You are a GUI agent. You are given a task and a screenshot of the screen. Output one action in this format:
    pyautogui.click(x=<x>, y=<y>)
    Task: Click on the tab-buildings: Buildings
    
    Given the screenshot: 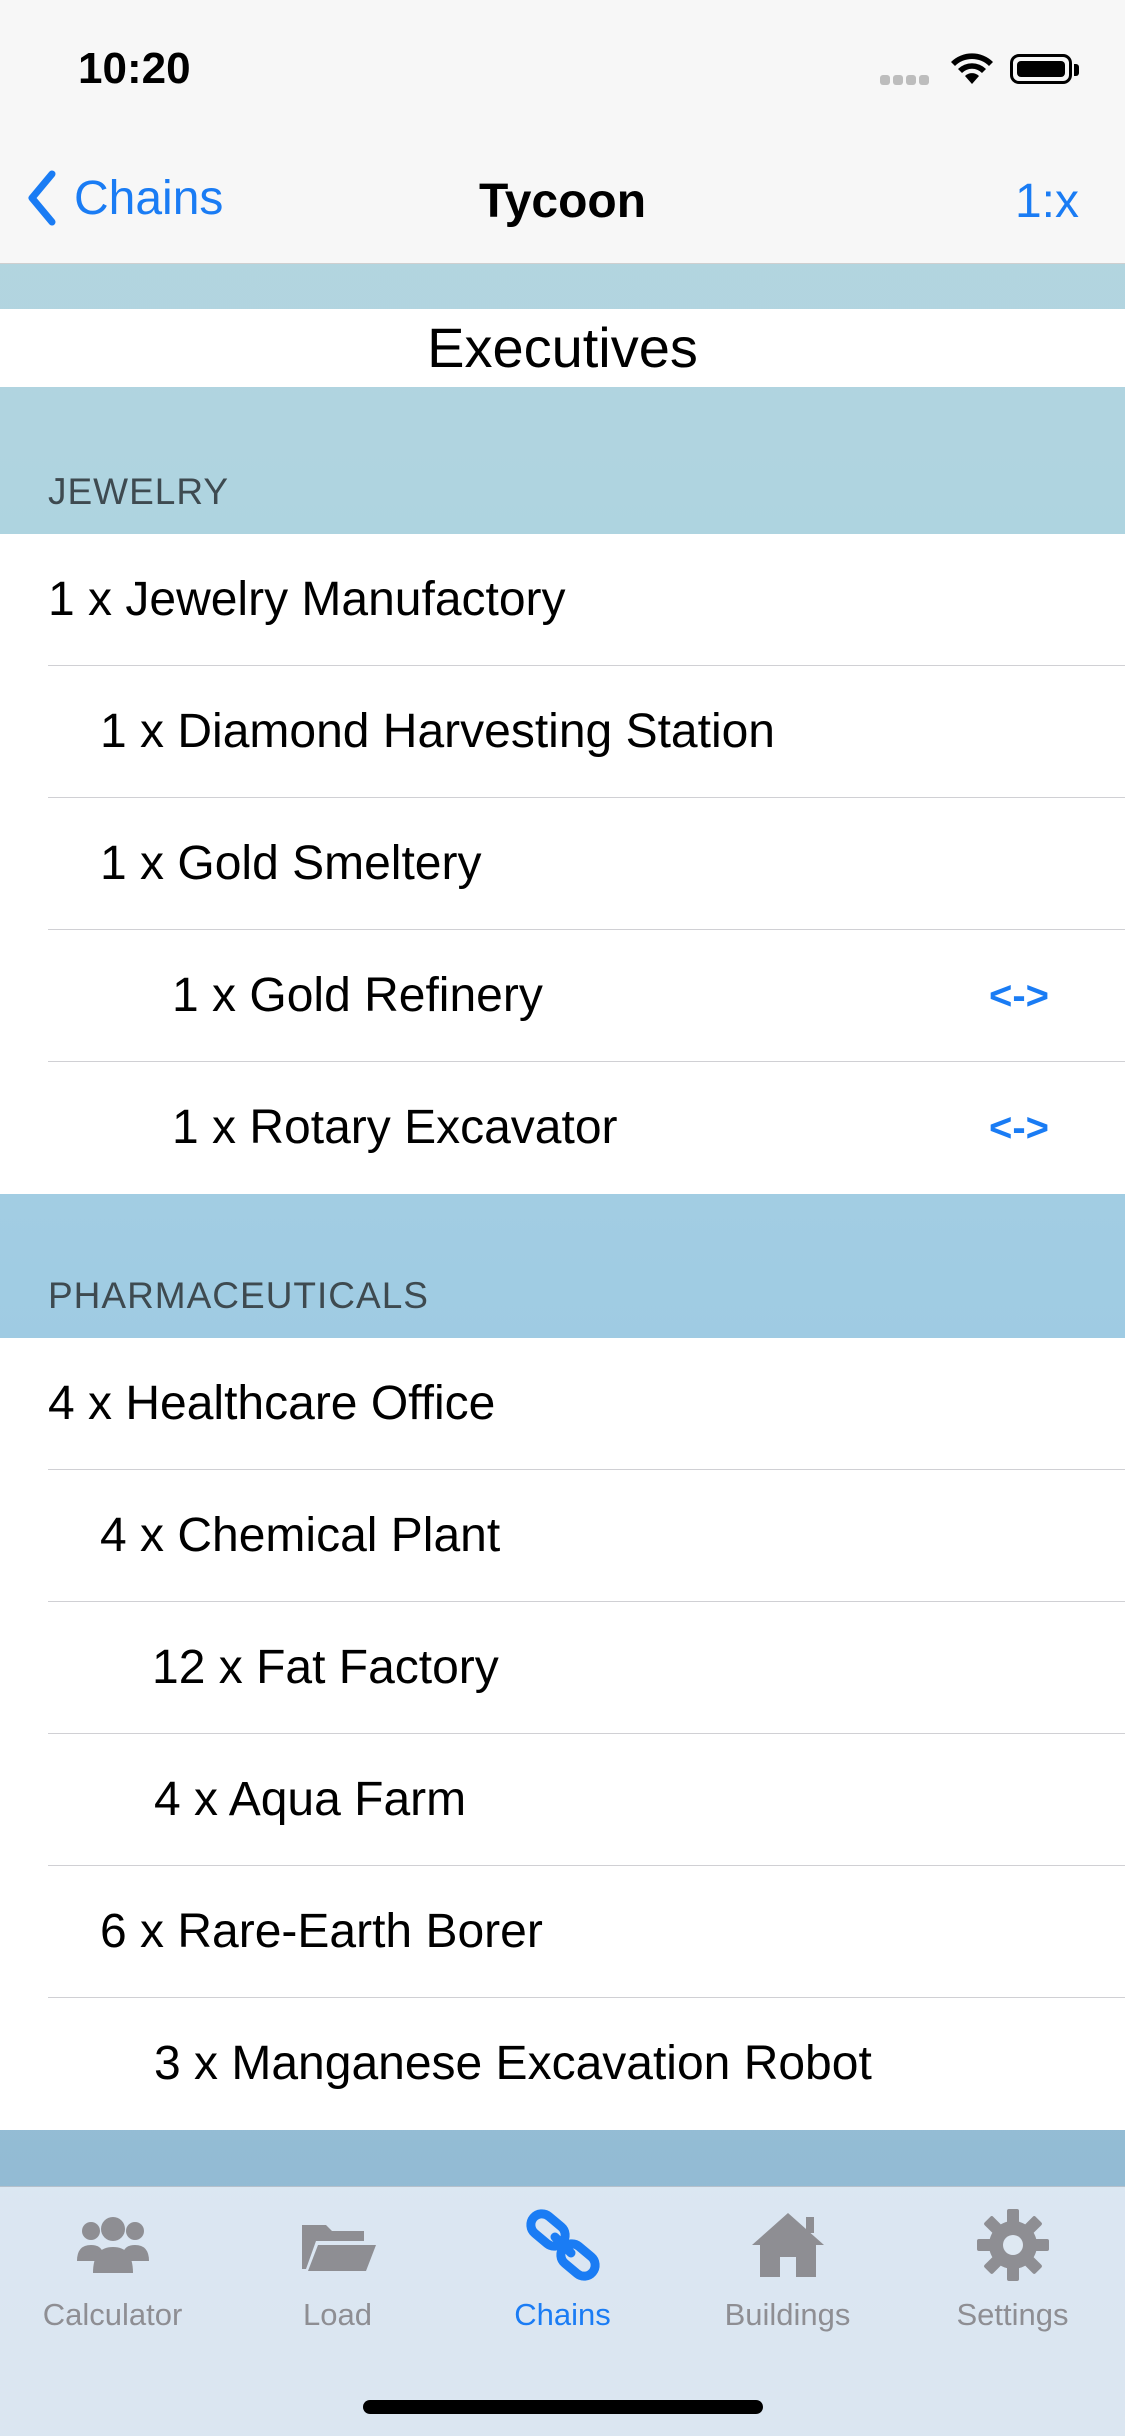 What is the action you would take?
    pyautogui.click(x=787, y=2269)
    